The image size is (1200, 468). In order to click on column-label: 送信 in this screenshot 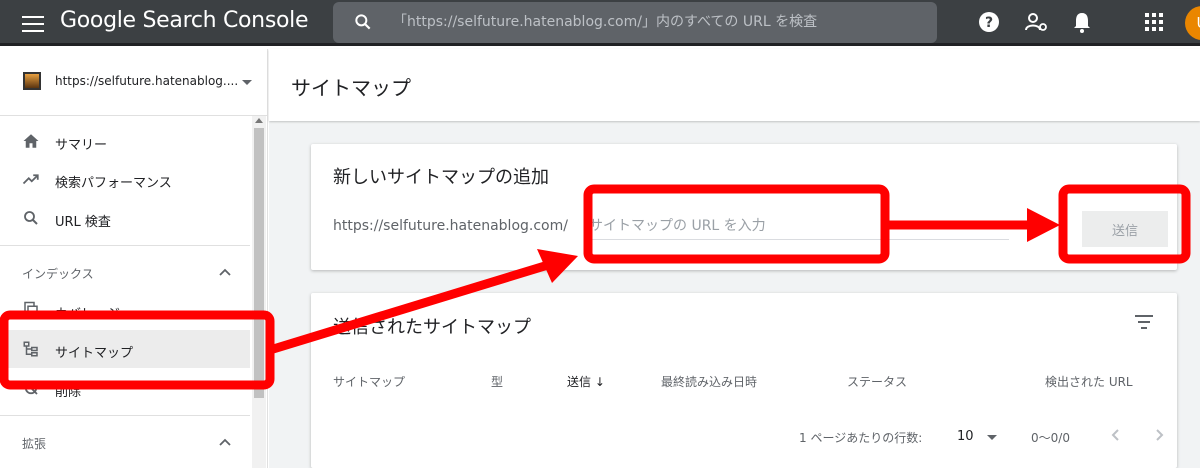, I will do `click(579, 382)`.